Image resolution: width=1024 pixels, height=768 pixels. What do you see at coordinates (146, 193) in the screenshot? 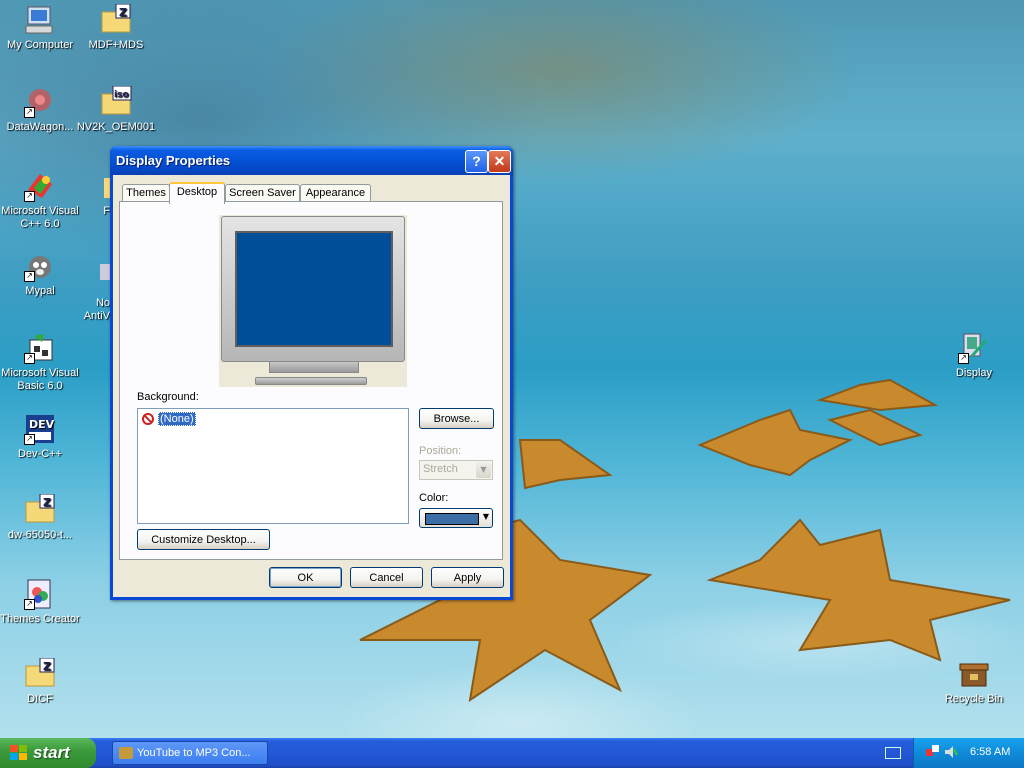
I see `tab-themes: Themes` at bounding box center [146, 193].